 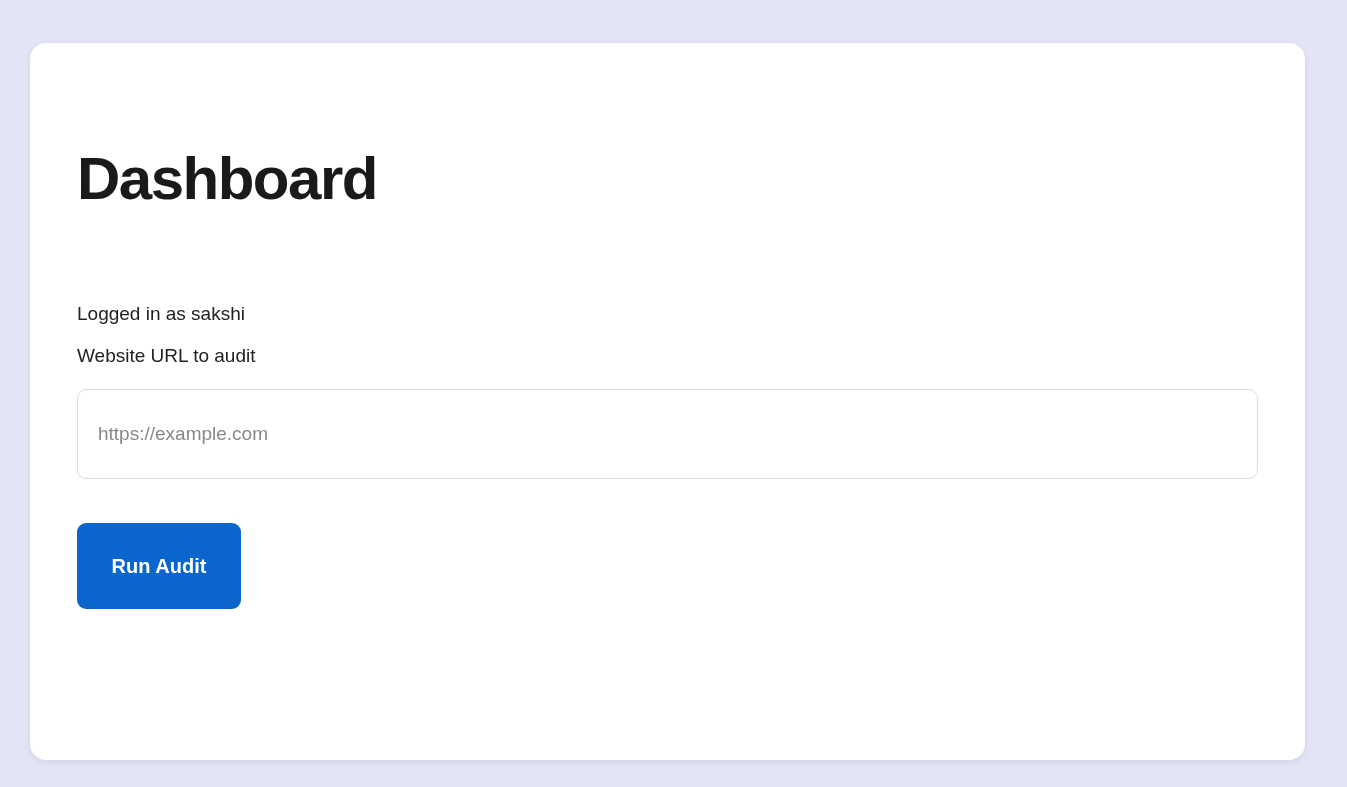 I want to click on page-title: Dashboard, so click(x=227, y=179).